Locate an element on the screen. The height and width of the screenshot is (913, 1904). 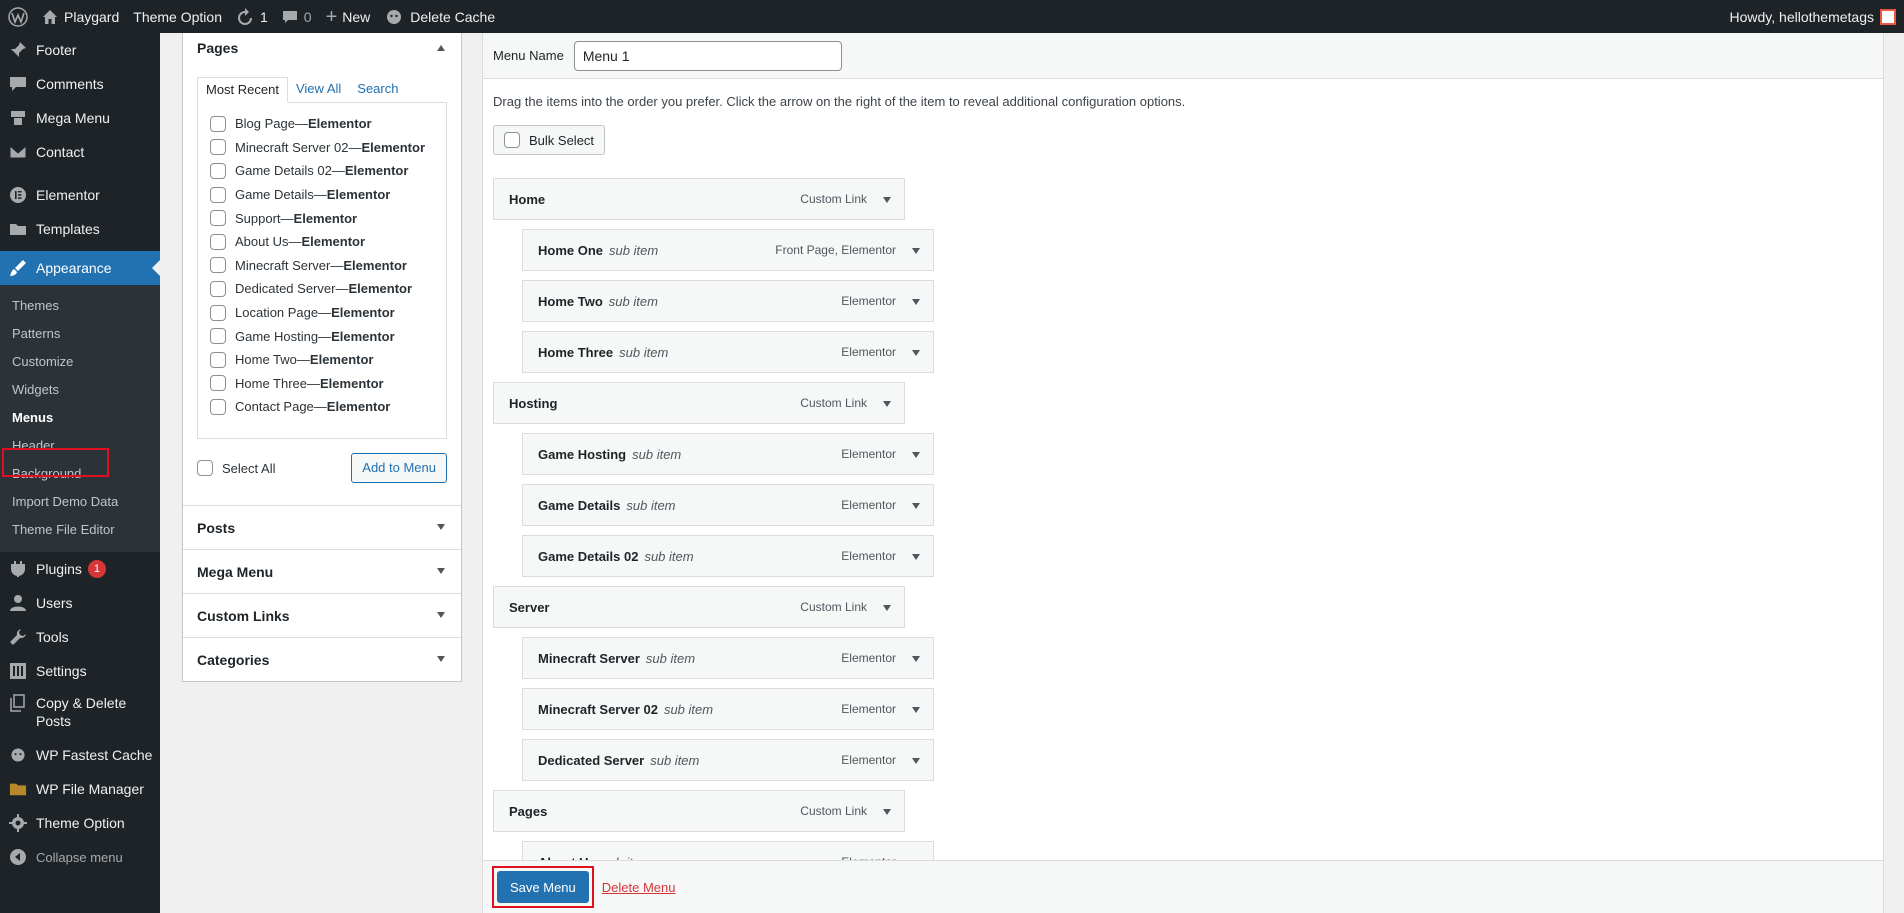
updates-link: 1 is located at coordinates (252, 16).